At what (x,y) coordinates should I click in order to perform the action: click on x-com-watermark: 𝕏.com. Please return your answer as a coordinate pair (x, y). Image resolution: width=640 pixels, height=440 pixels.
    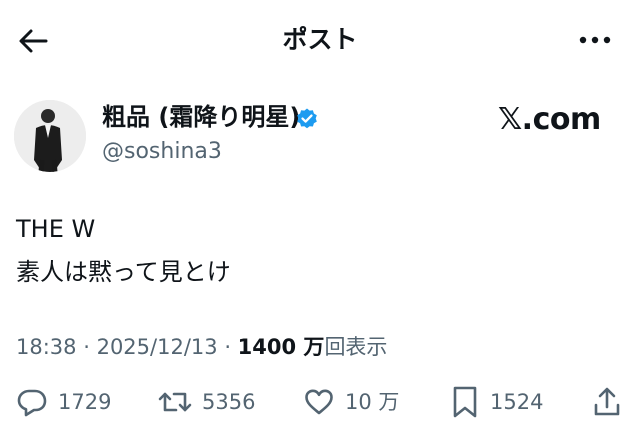
    Looking at the image, I should click on (549, 119).